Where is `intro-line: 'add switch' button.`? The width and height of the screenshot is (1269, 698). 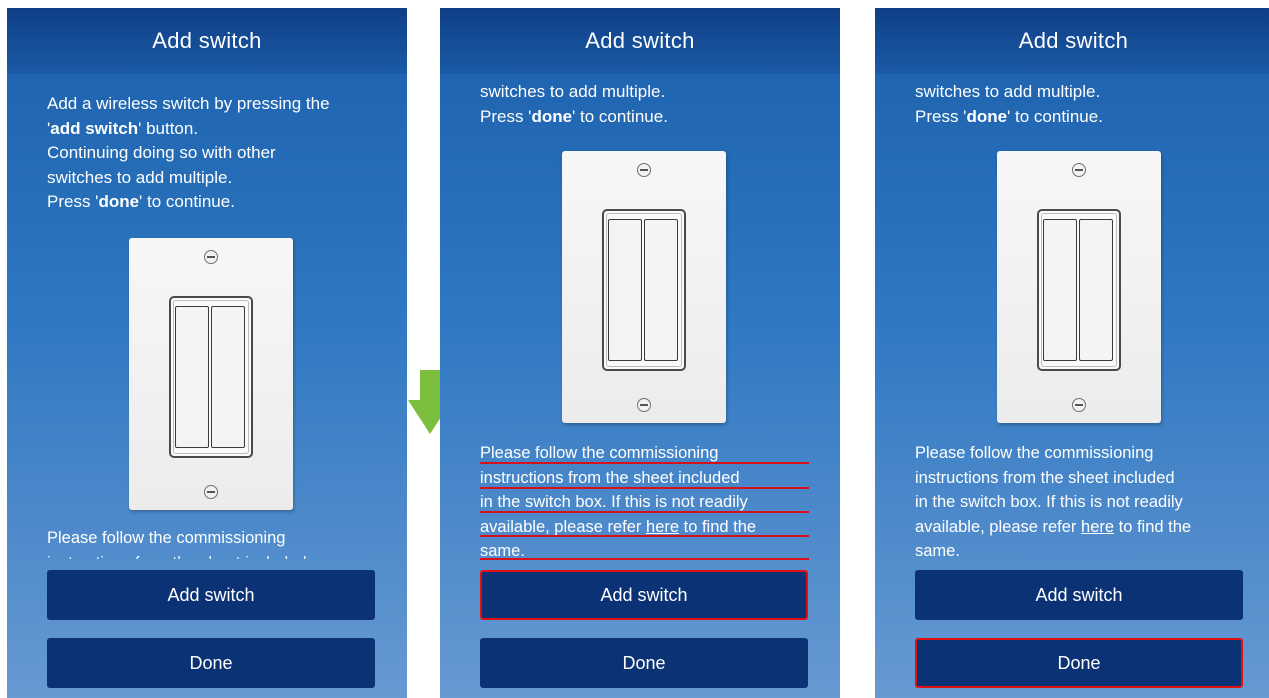
intro-line: 'add switch' button. is located at coordinates (123, 128).